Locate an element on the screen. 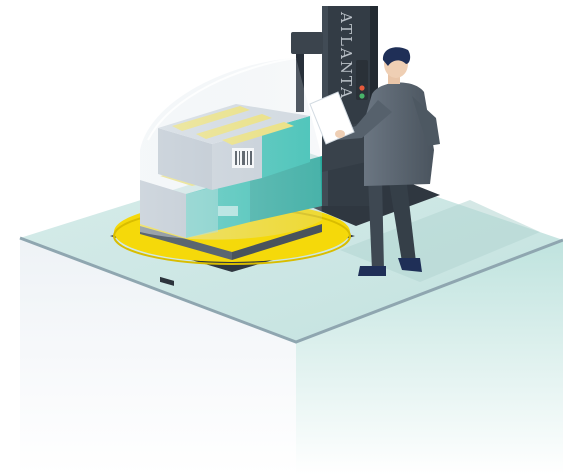  worker-hand is located at coordinates (340, 134).